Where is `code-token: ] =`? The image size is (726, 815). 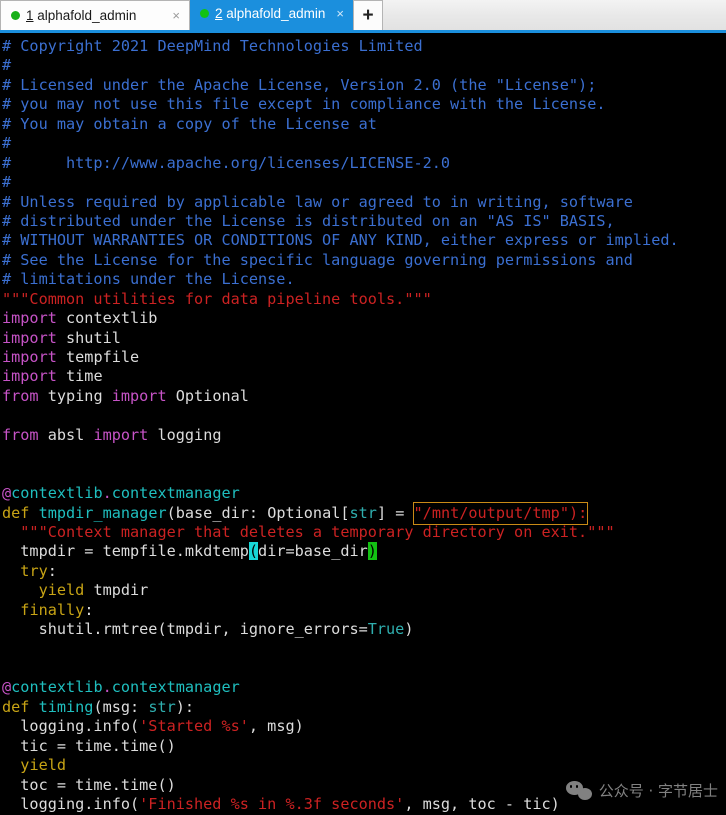
code-token: ] = is located at coordinates (395, 512).